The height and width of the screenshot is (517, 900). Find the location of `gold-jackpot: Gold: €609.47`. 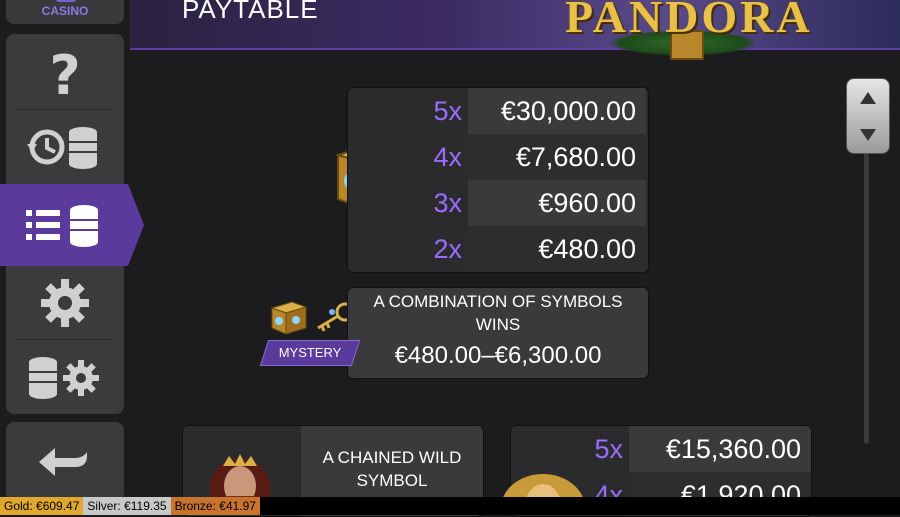

gold-jackpot: Gold: €609.47 is located at coordinates (42, 506).